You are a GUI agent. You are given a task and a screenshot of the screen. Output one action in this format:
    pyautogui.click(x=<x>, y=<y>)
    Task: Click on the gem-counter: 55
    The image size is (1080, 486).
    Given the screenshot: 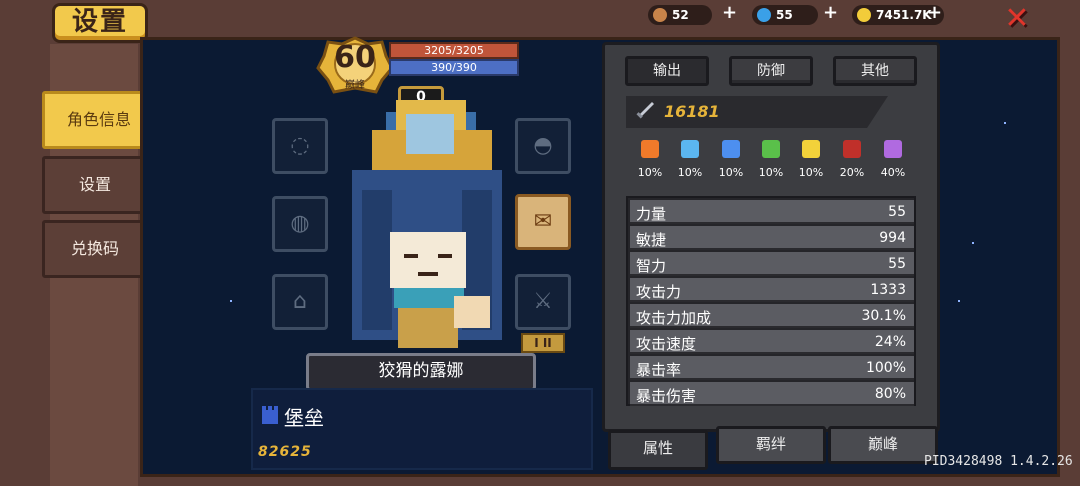 What is the action you would take?
    pyautogui.click(x=785, y=15)
    